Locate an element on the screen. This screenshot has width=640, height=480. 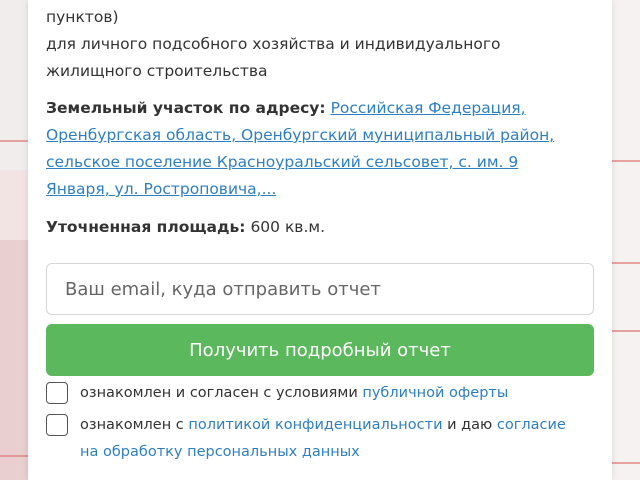
consent-offer-checkbox is located at coordinates (57, 393).